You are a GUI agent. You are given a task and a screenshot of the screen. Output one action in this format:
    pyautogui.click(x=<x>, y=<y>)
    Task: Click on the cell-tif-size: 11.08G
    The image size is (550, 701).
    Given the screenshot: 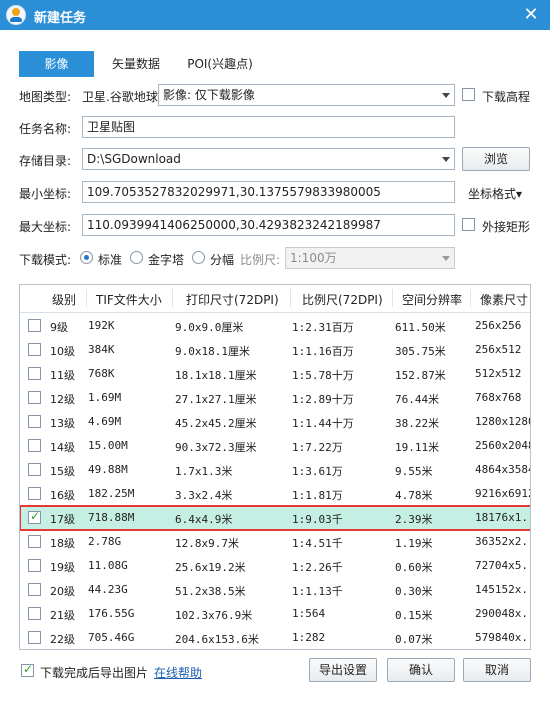 What is the action you would take?
    pyautogui.click(x=108, y=565)
    